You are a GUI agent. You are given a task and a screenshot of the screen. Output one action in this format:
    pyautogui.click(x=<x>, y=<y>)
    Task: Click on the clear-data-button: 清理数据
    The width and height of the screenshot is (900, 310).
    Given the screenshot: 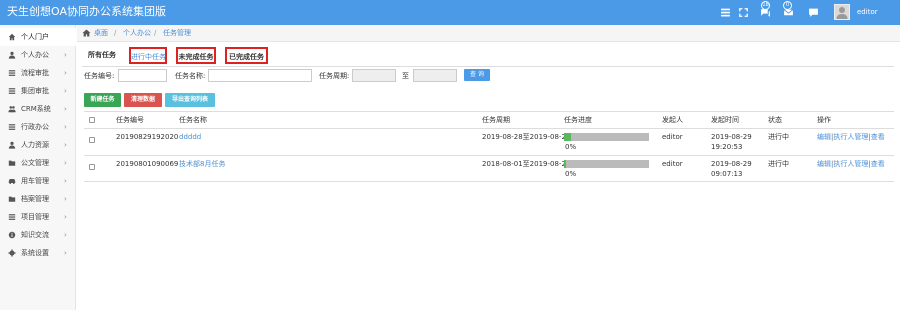 What is the action you would take?
    pyautogui.click(x=143, y=100)
    